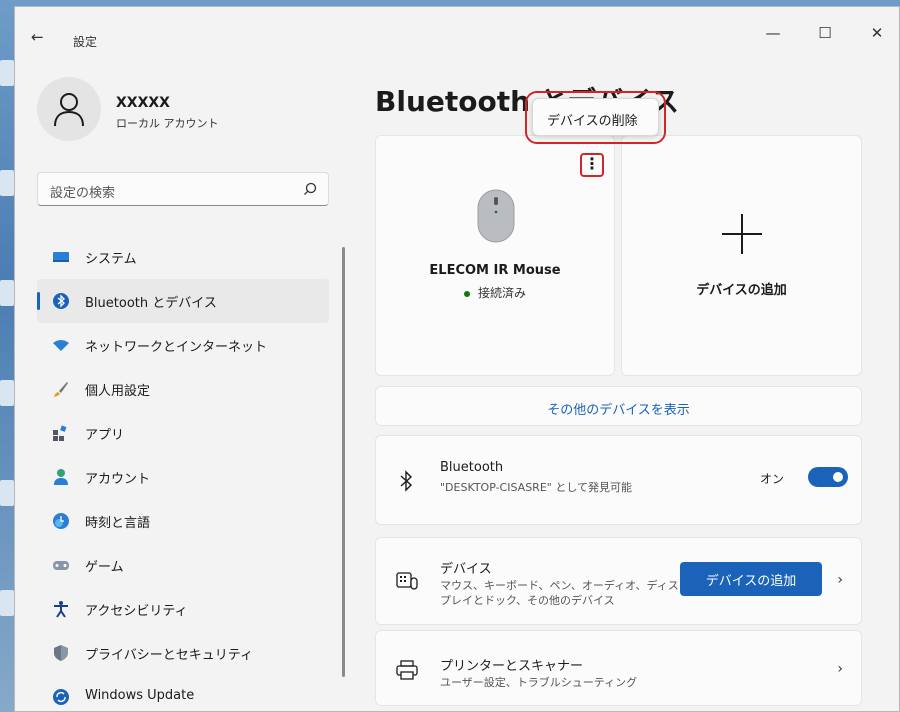  I want to click on shield-icon, so click(61, 653).